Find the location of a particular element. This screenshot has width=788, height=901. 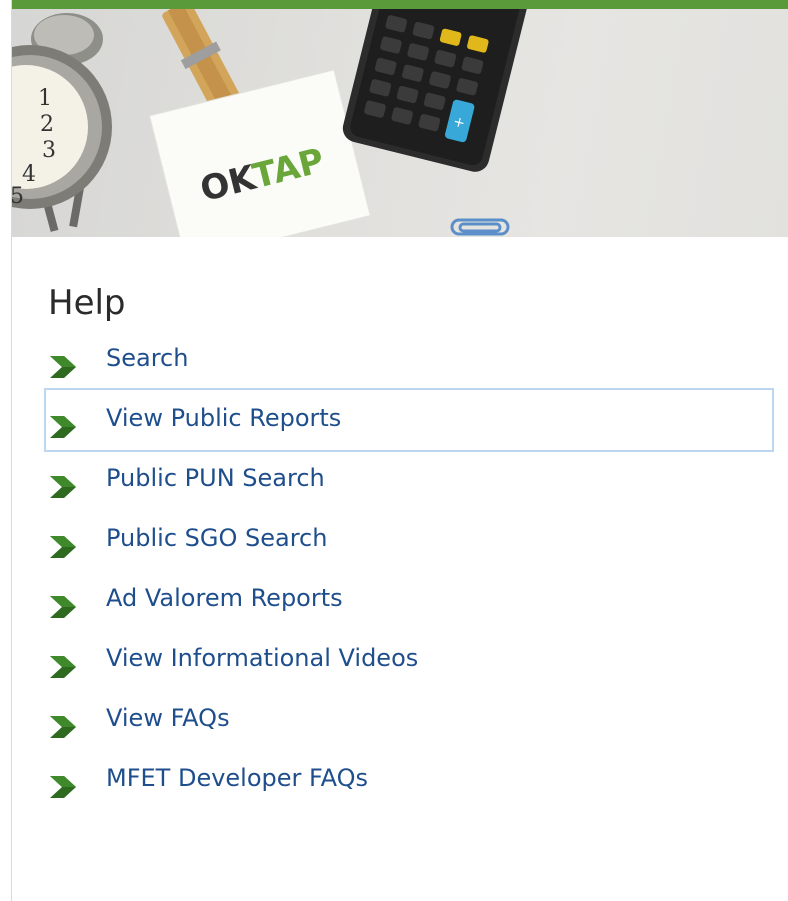

alarm-clock-icon: 1 2 3 4 5 is located at coordinates (62, 122).